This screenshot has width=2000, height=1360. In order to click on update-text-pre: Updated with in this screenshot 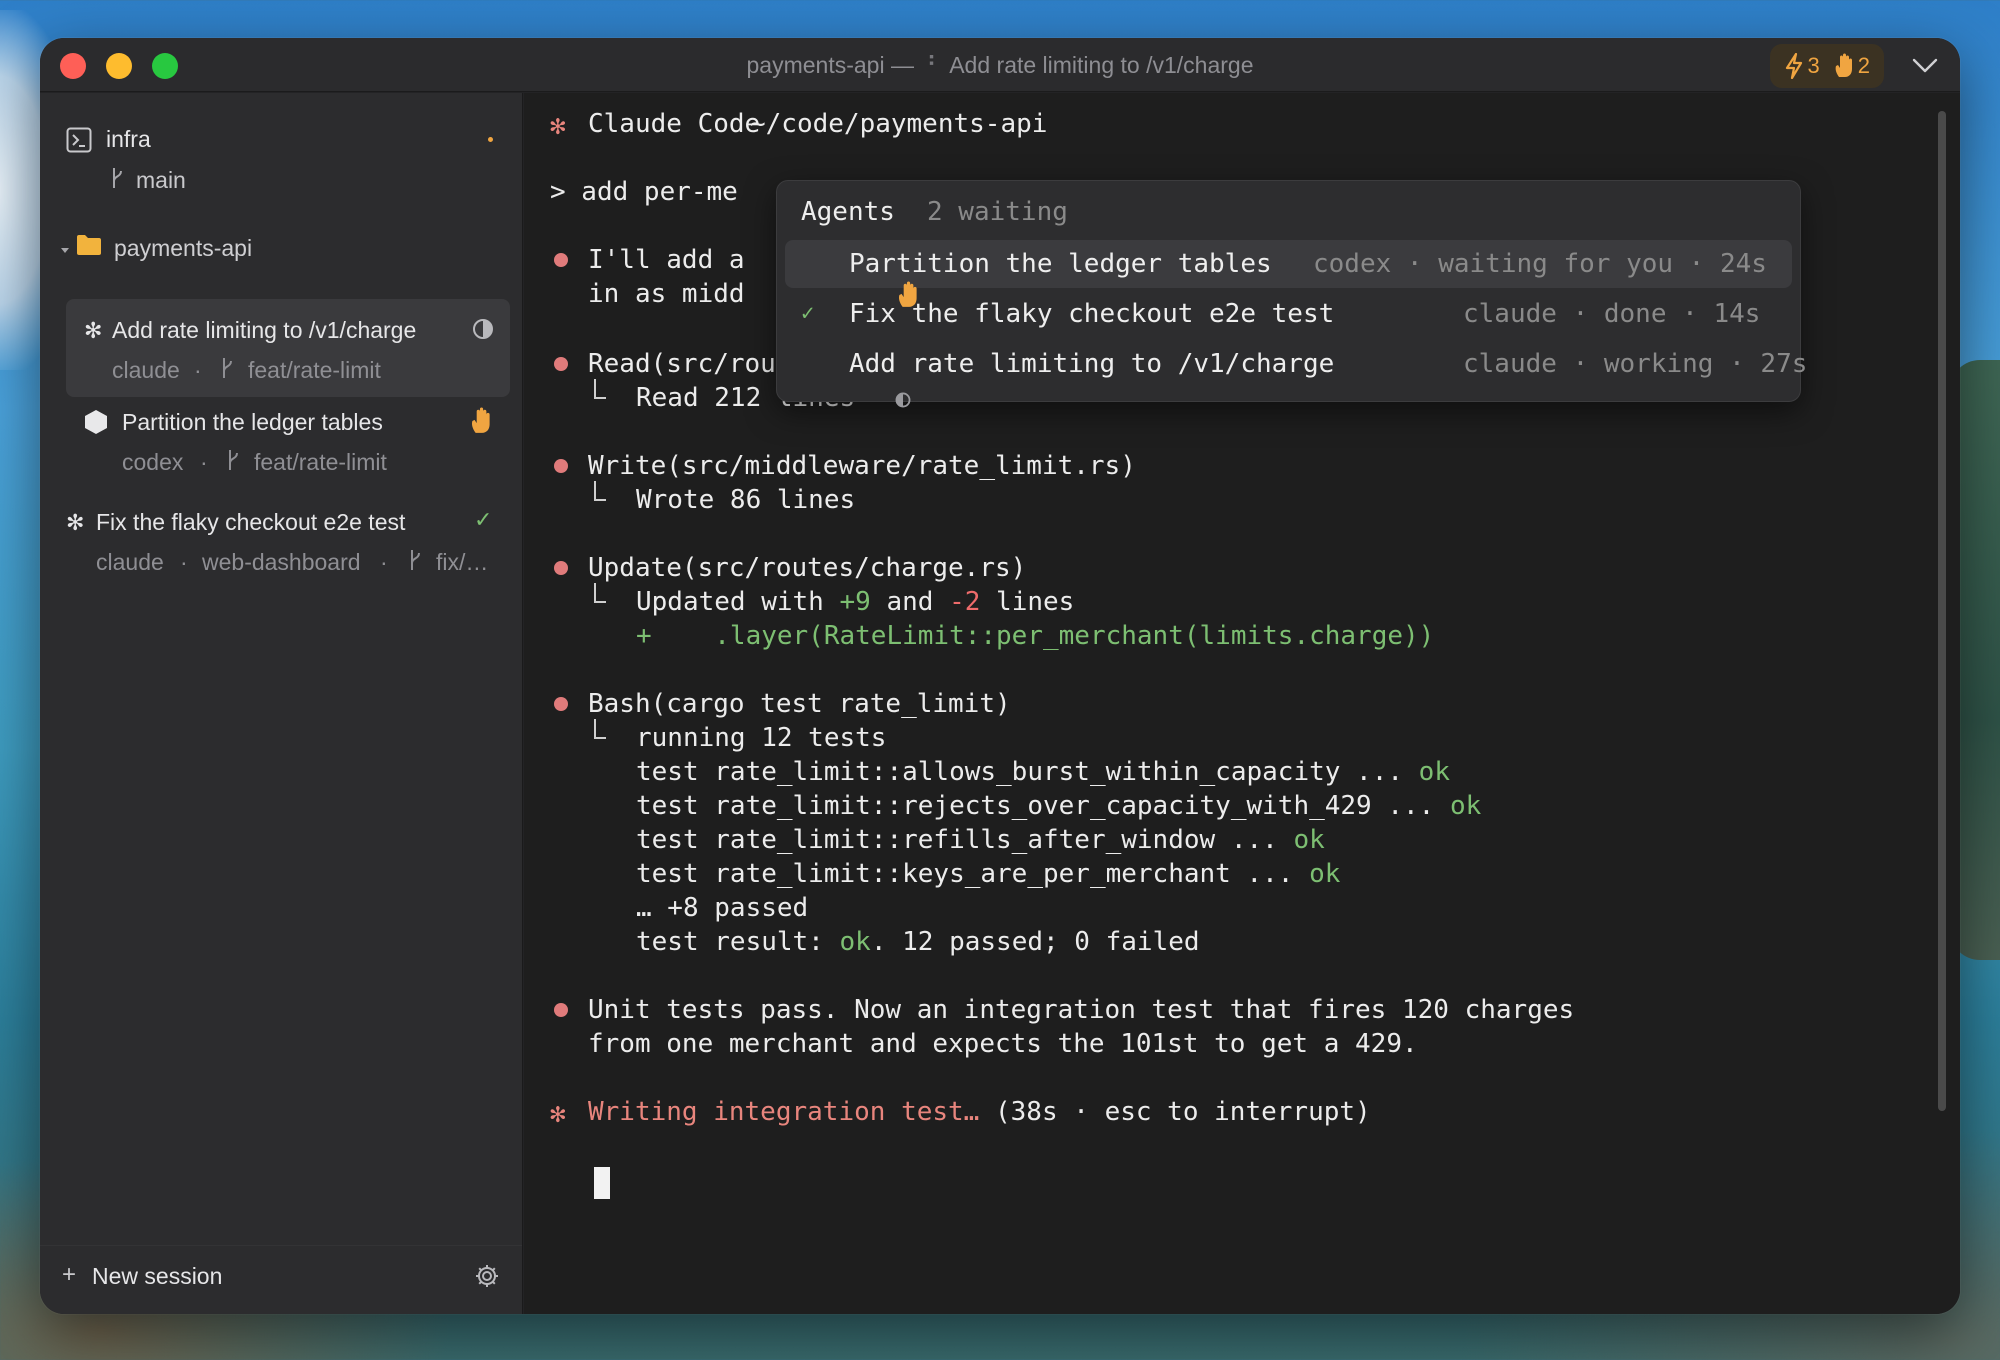, I will do `click(738, 602)`.